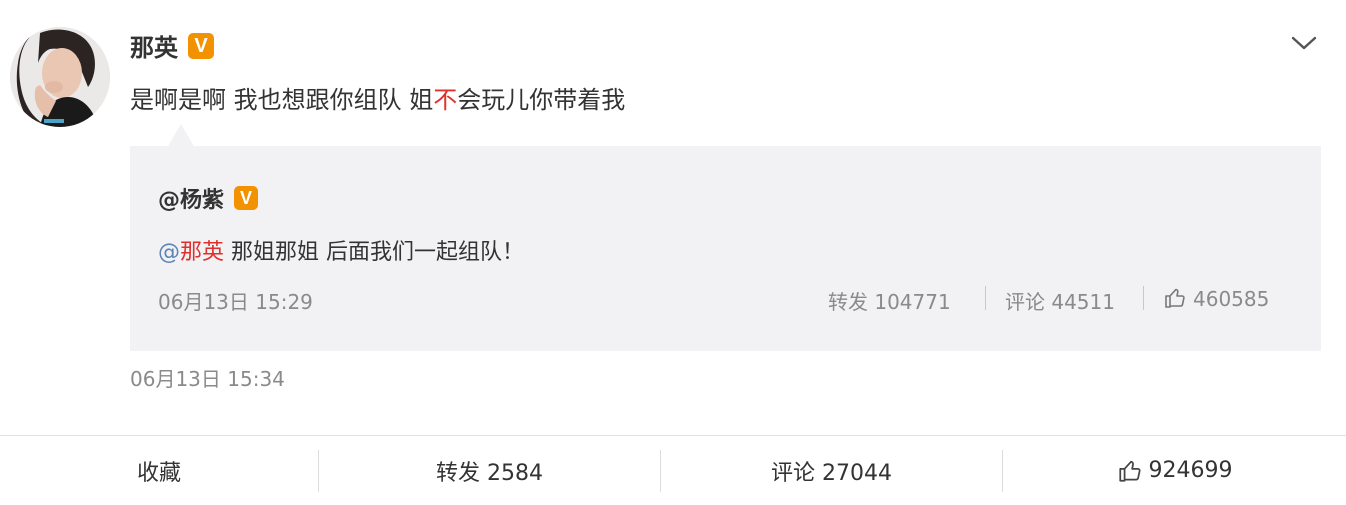 The height and width of the screenshot is (505, 1346). I want to click on avatar, so click(60, 77).